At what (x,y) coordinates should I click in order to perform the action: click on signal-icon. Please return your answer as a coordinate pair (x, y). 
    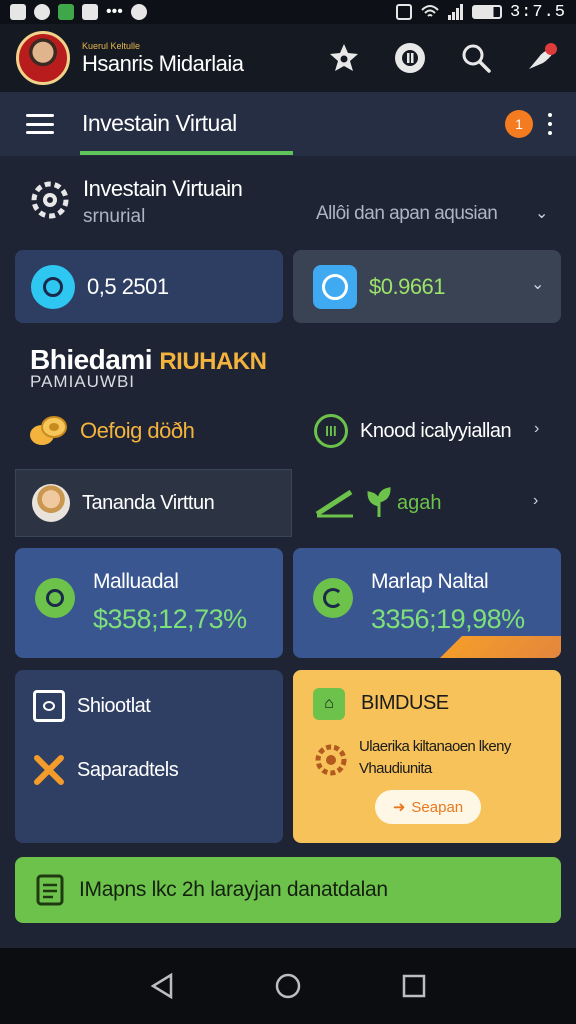
    Looking at the image, I should click on (455, 12).